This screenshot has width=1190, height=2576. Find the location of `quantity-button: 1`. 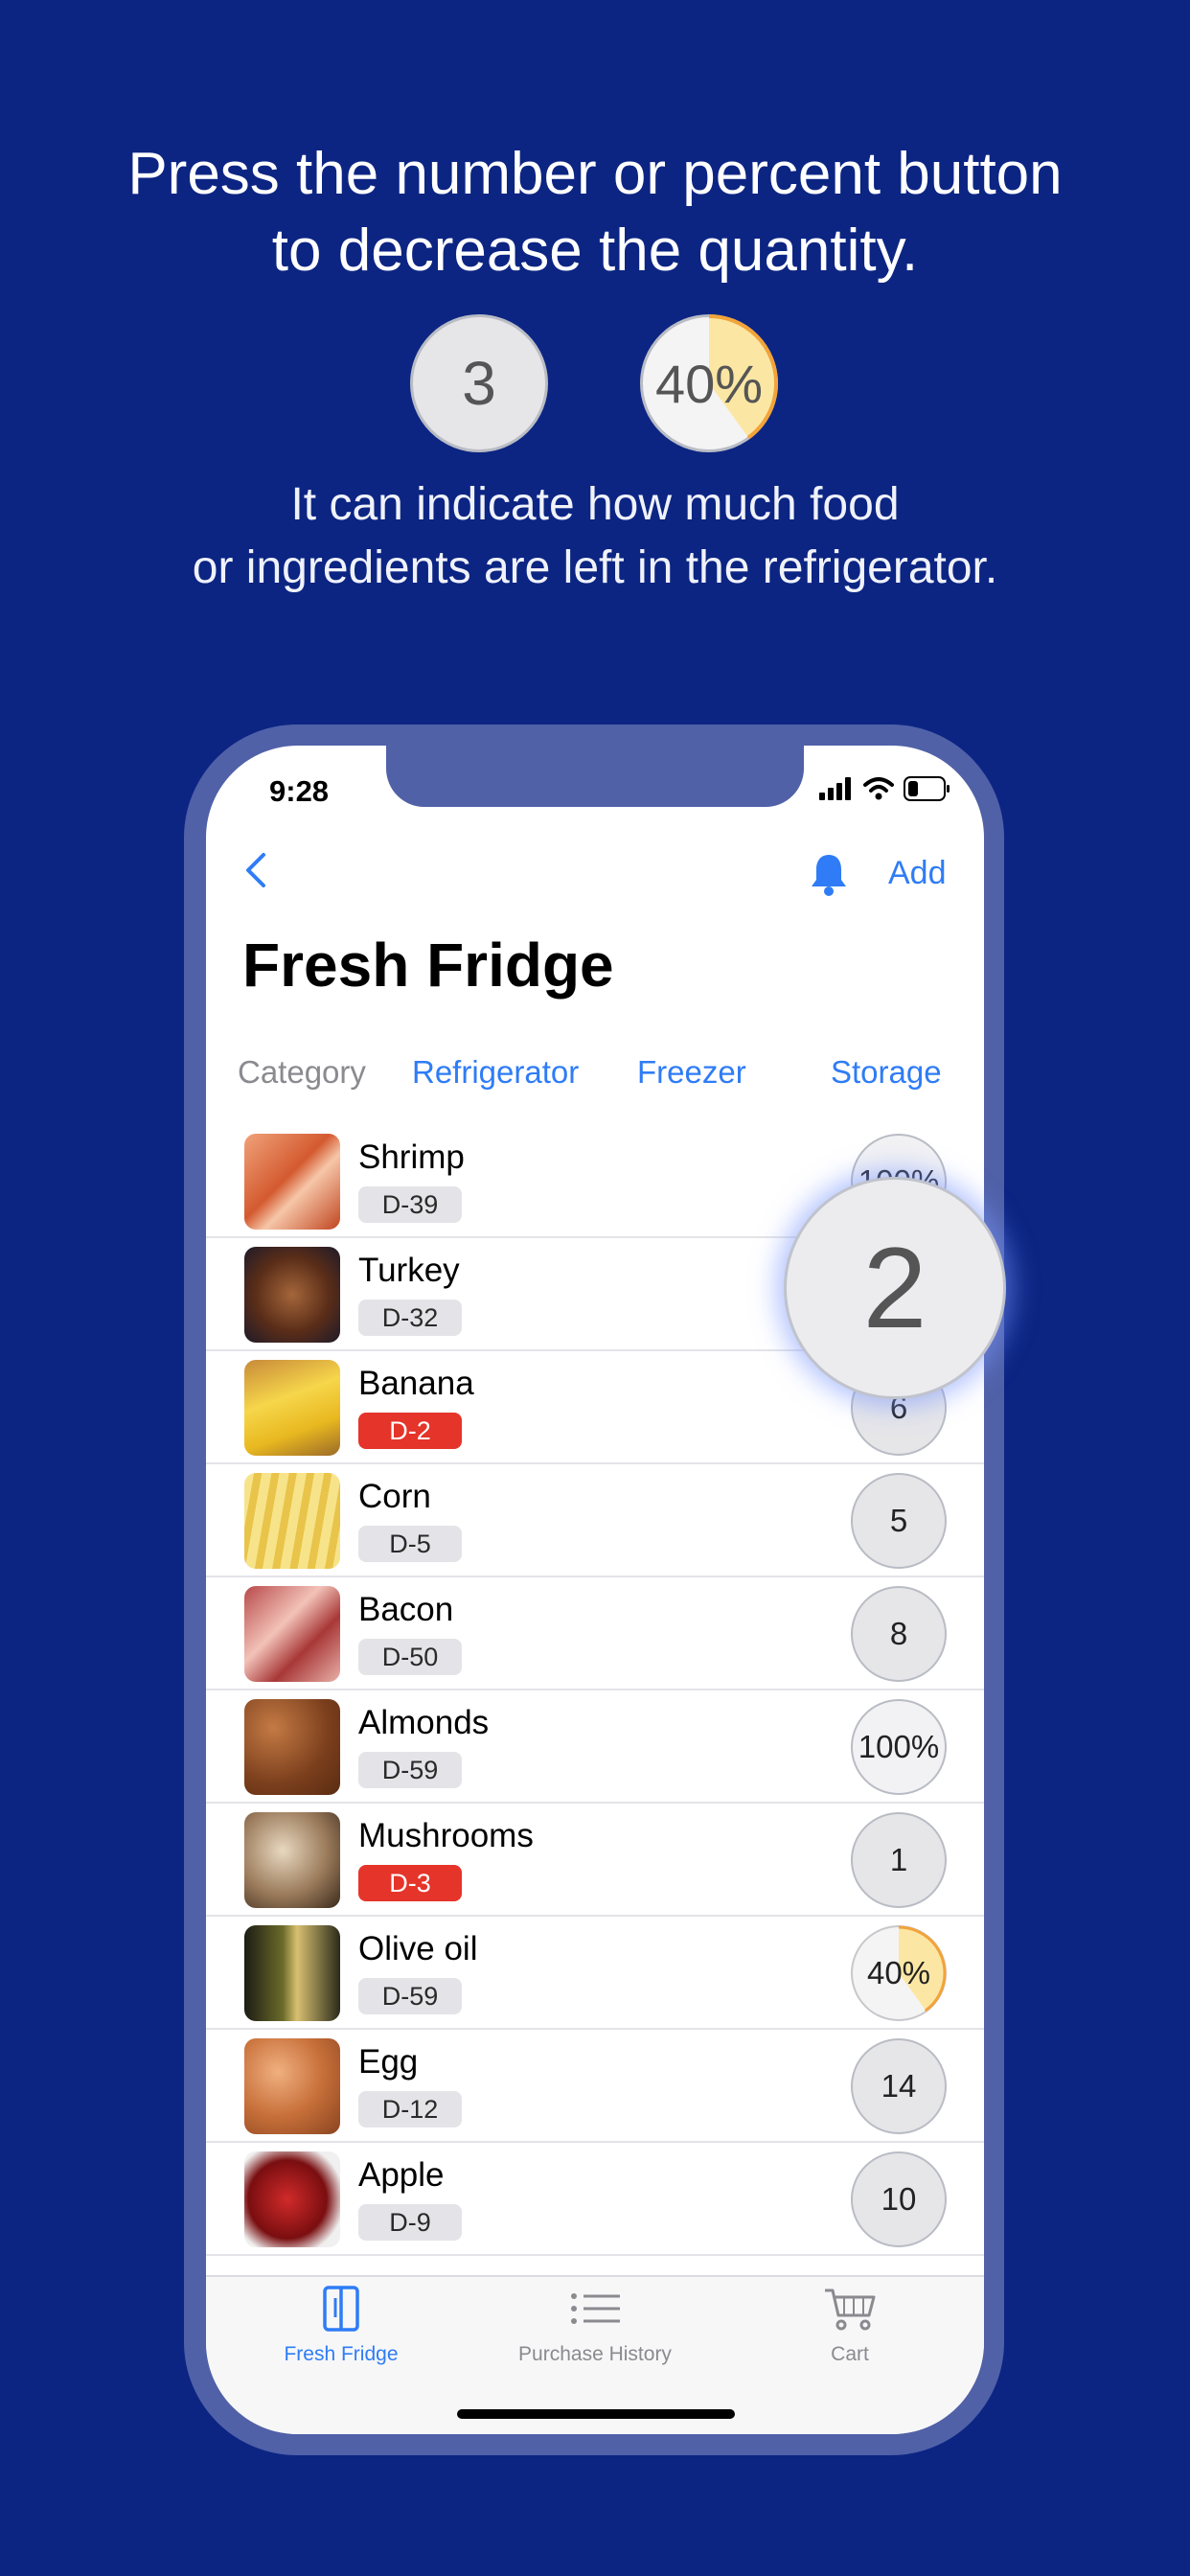

quantity-button: 1 is located at coordinates (899, 1860).